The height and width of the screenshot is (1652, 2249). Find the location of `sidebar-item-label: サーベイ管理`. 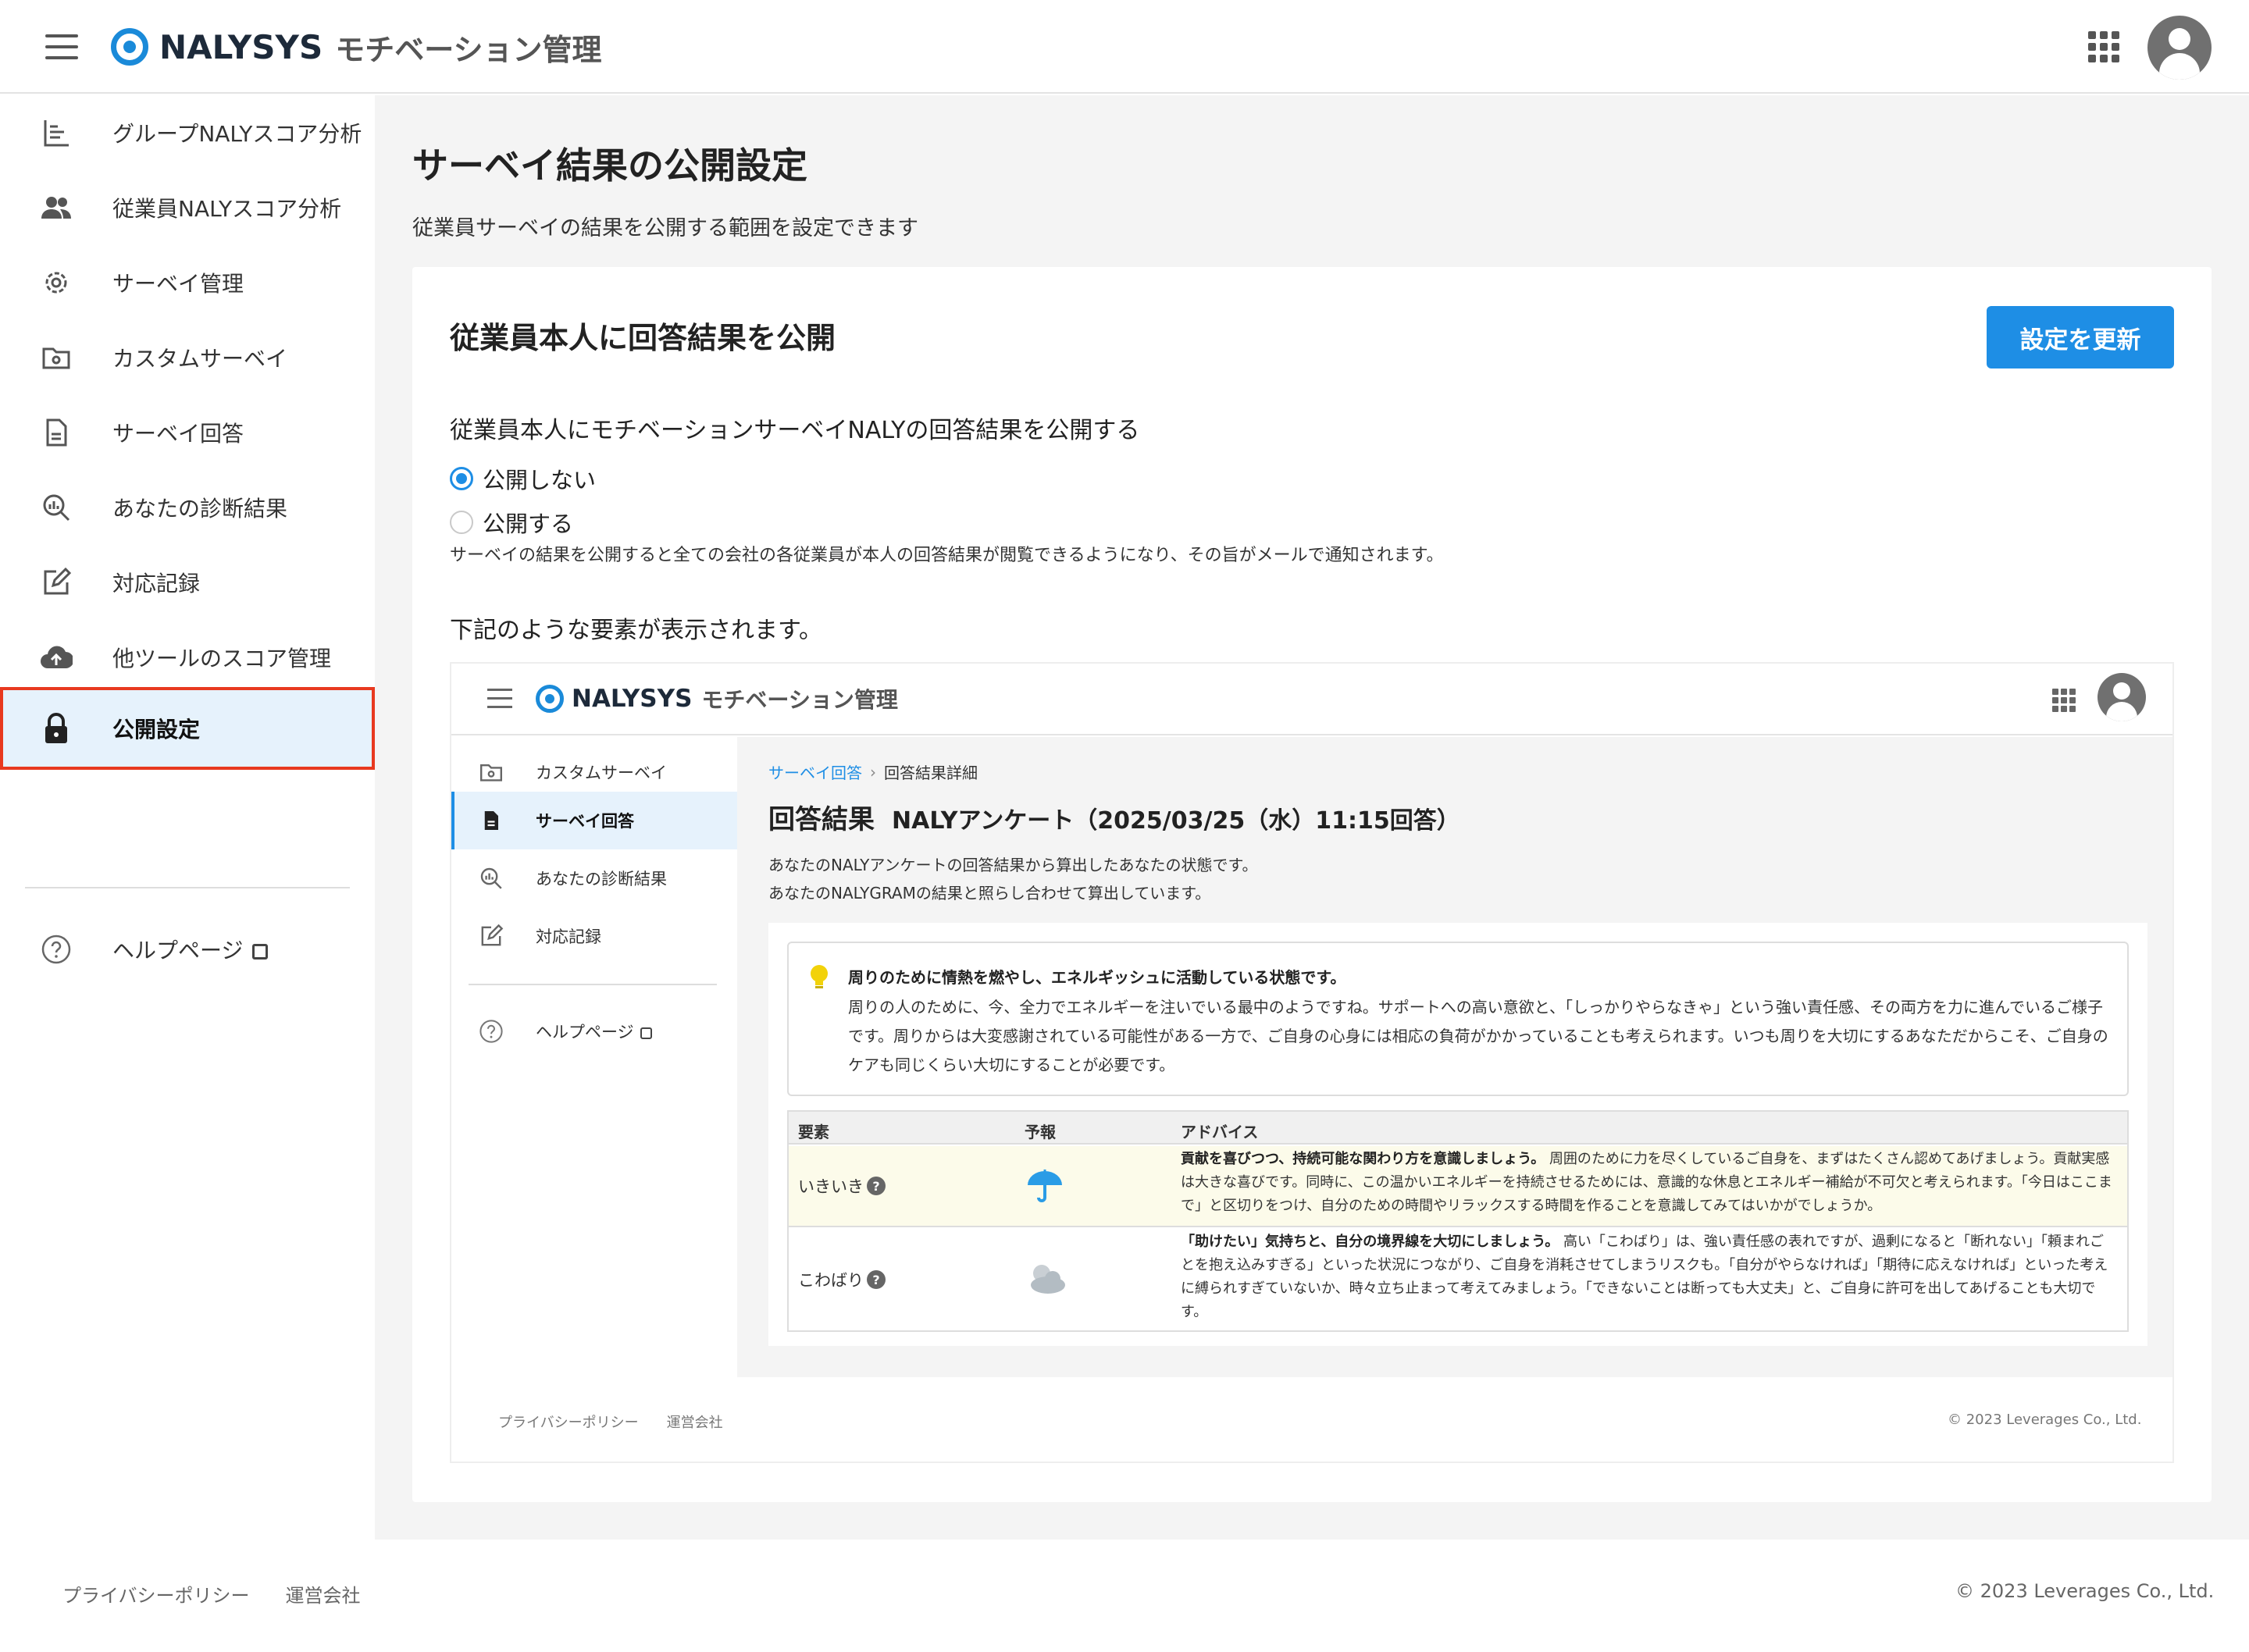

sidebar-item-label: サーベイ管理 is located at coordinates (178, 284).